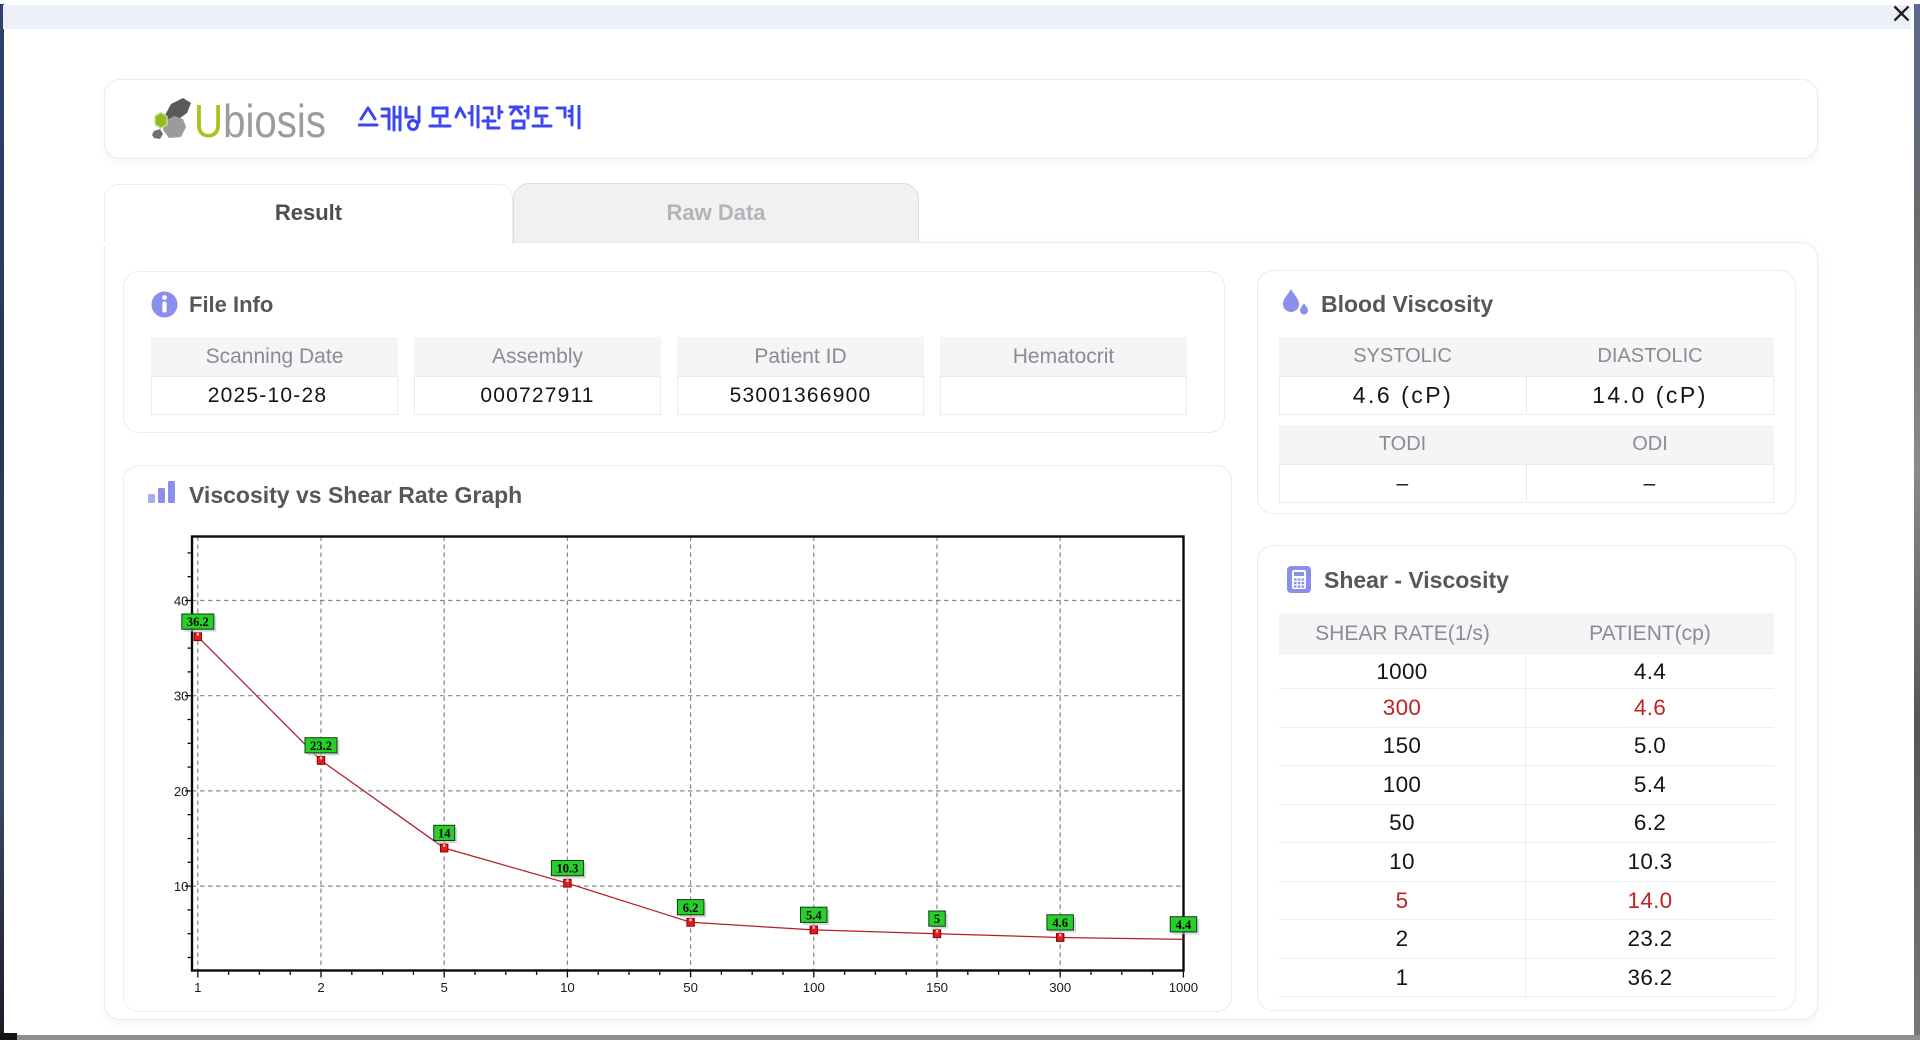 This screenshot has width=1920, height=1040. I want to click on svg-text: 20, so click(181, 791).